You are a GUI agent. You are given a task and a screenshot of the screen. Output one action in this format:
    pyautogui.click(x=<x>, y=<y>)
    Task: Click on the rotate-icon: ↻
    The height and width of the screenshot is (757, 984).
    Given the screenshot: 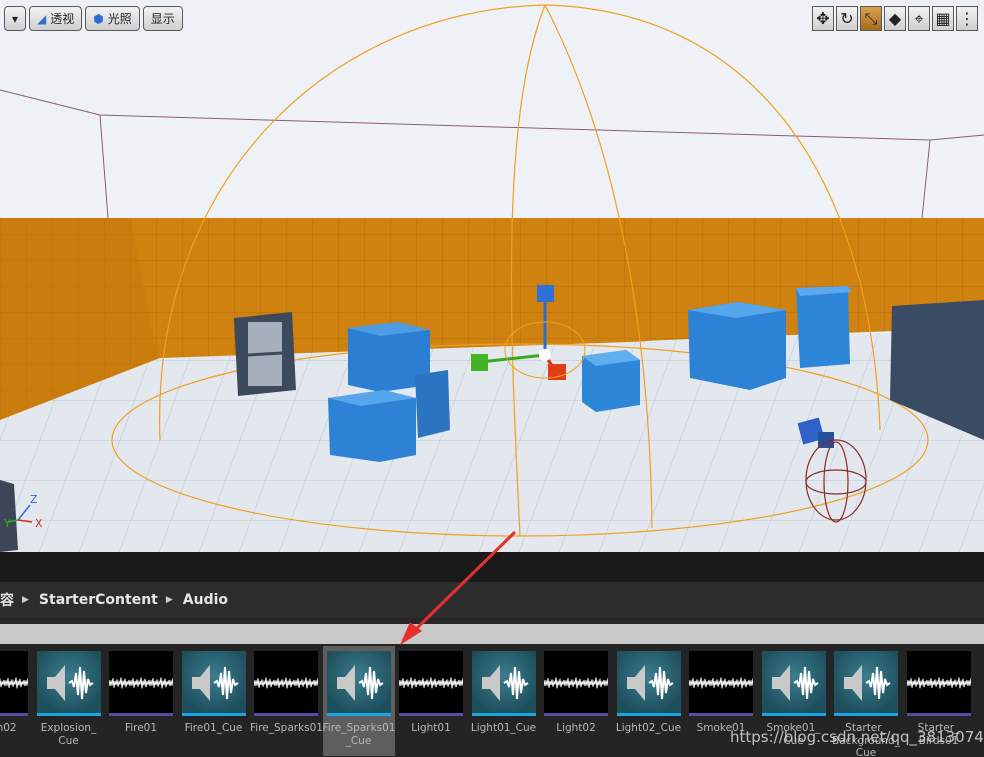 What is the action you would take?
    pyautogui.click(x=847, y=18)
    